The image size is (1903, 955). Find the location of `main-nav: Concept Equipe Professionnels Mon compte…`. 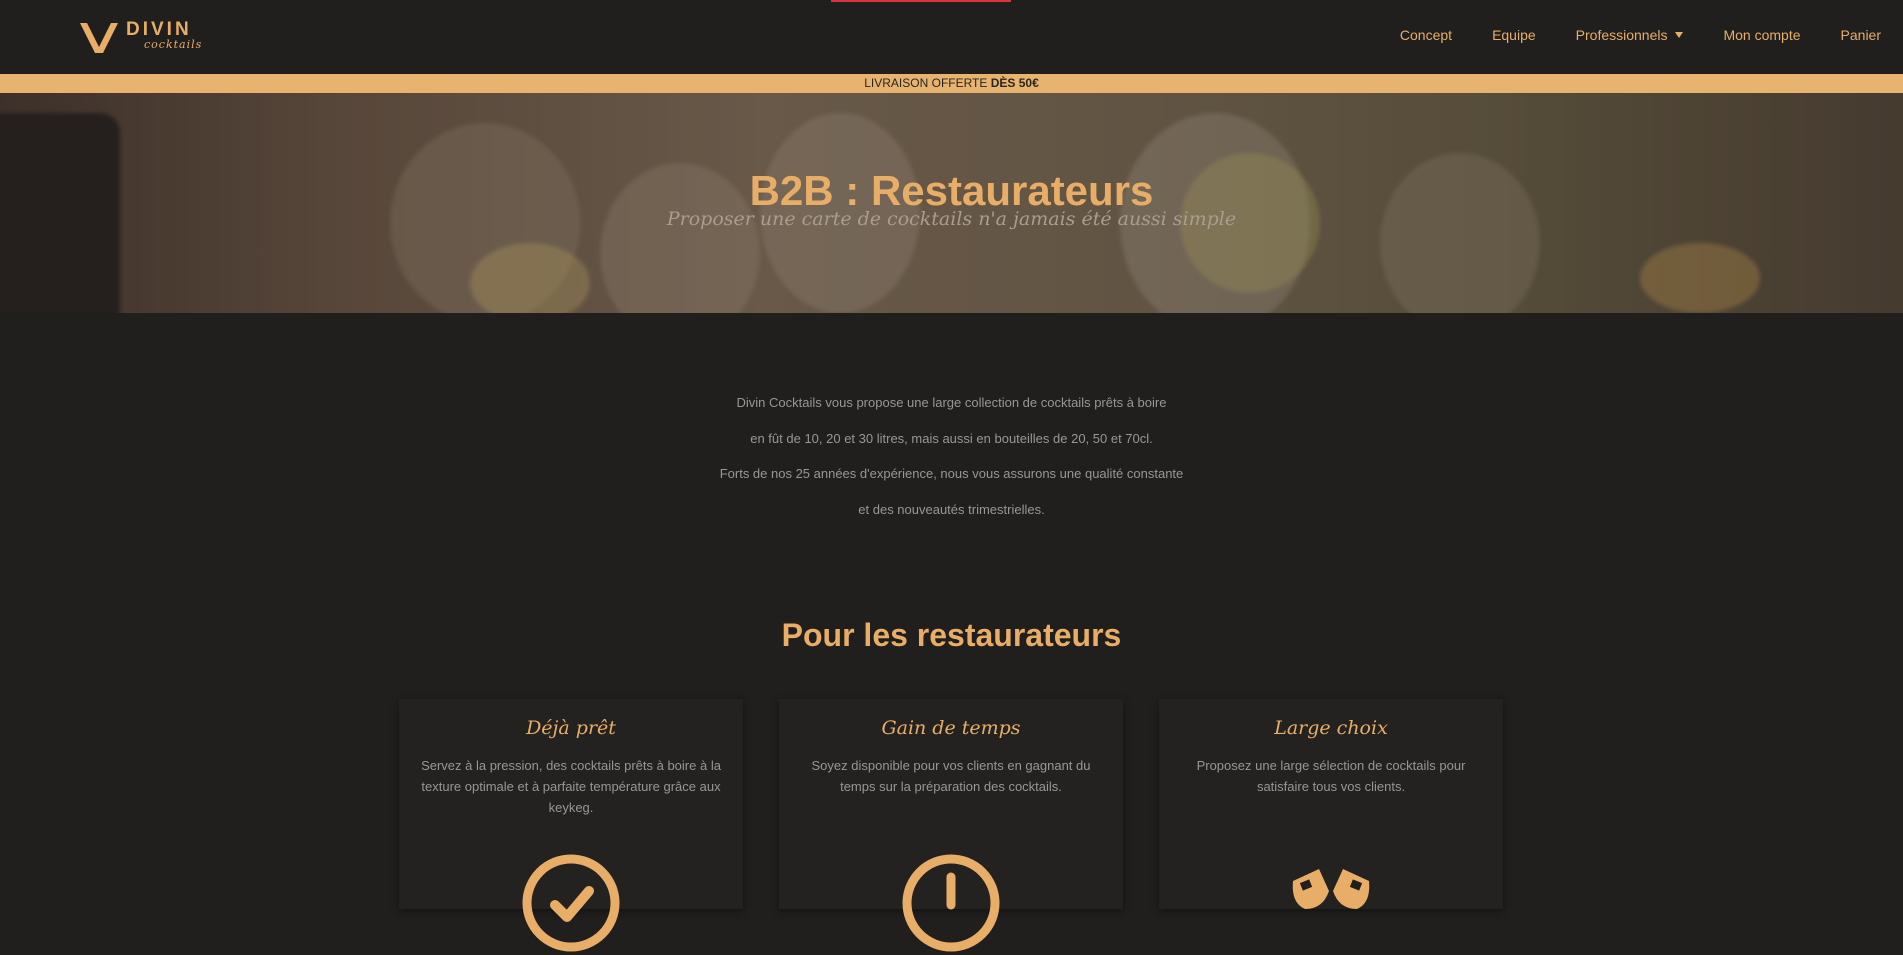

main-nav: Concept Equipe Professionnels Mon compte… is located at coordinates (1620, 35).